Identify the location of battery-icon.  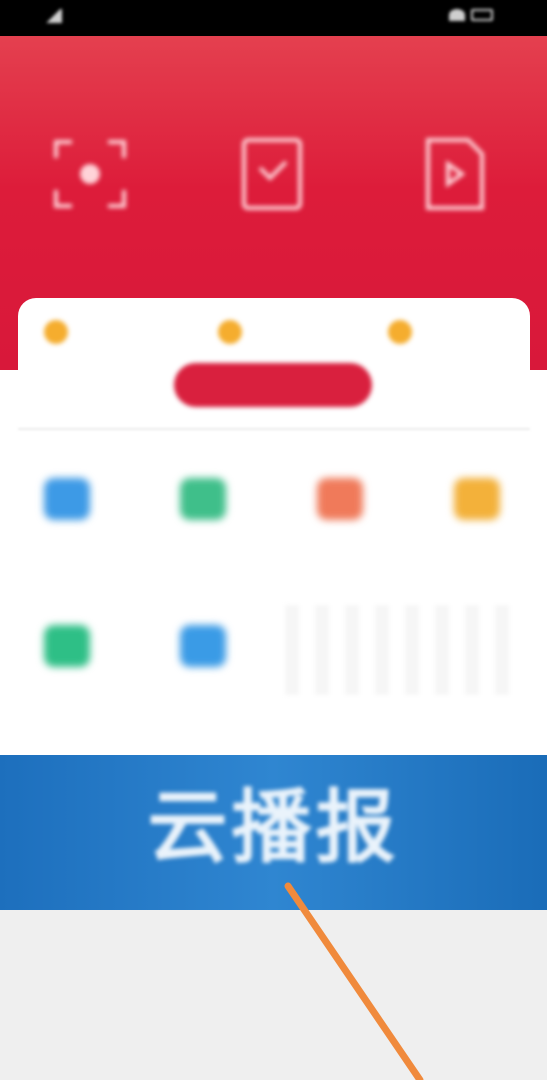
(482, 15).